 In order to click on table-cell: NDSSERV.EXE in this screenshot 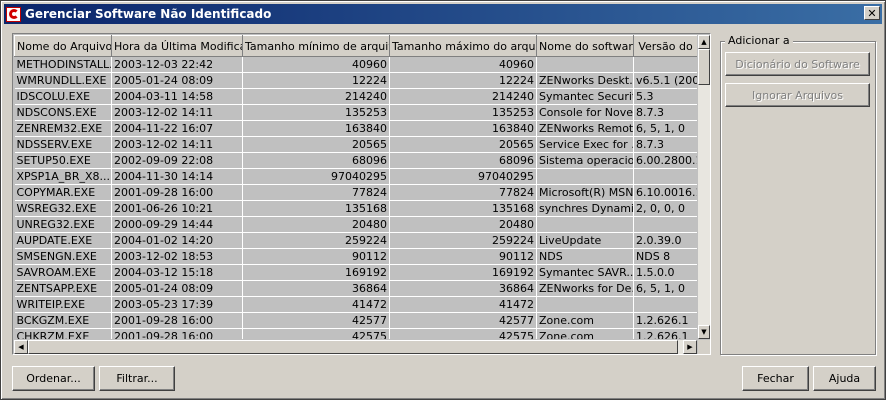, I will do `click(63, 144)`.